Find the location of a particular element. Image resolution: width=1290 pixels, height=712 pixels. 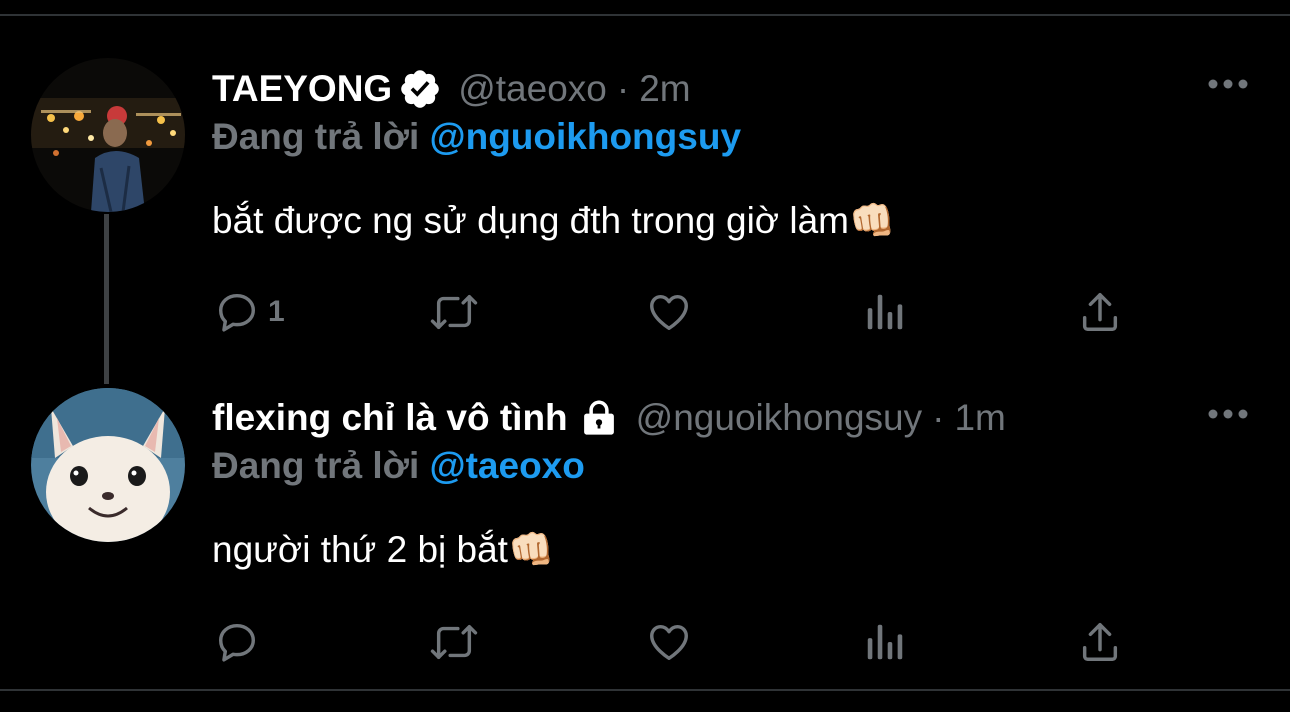

reply-button: 1 is located at coordinates (249, 312).